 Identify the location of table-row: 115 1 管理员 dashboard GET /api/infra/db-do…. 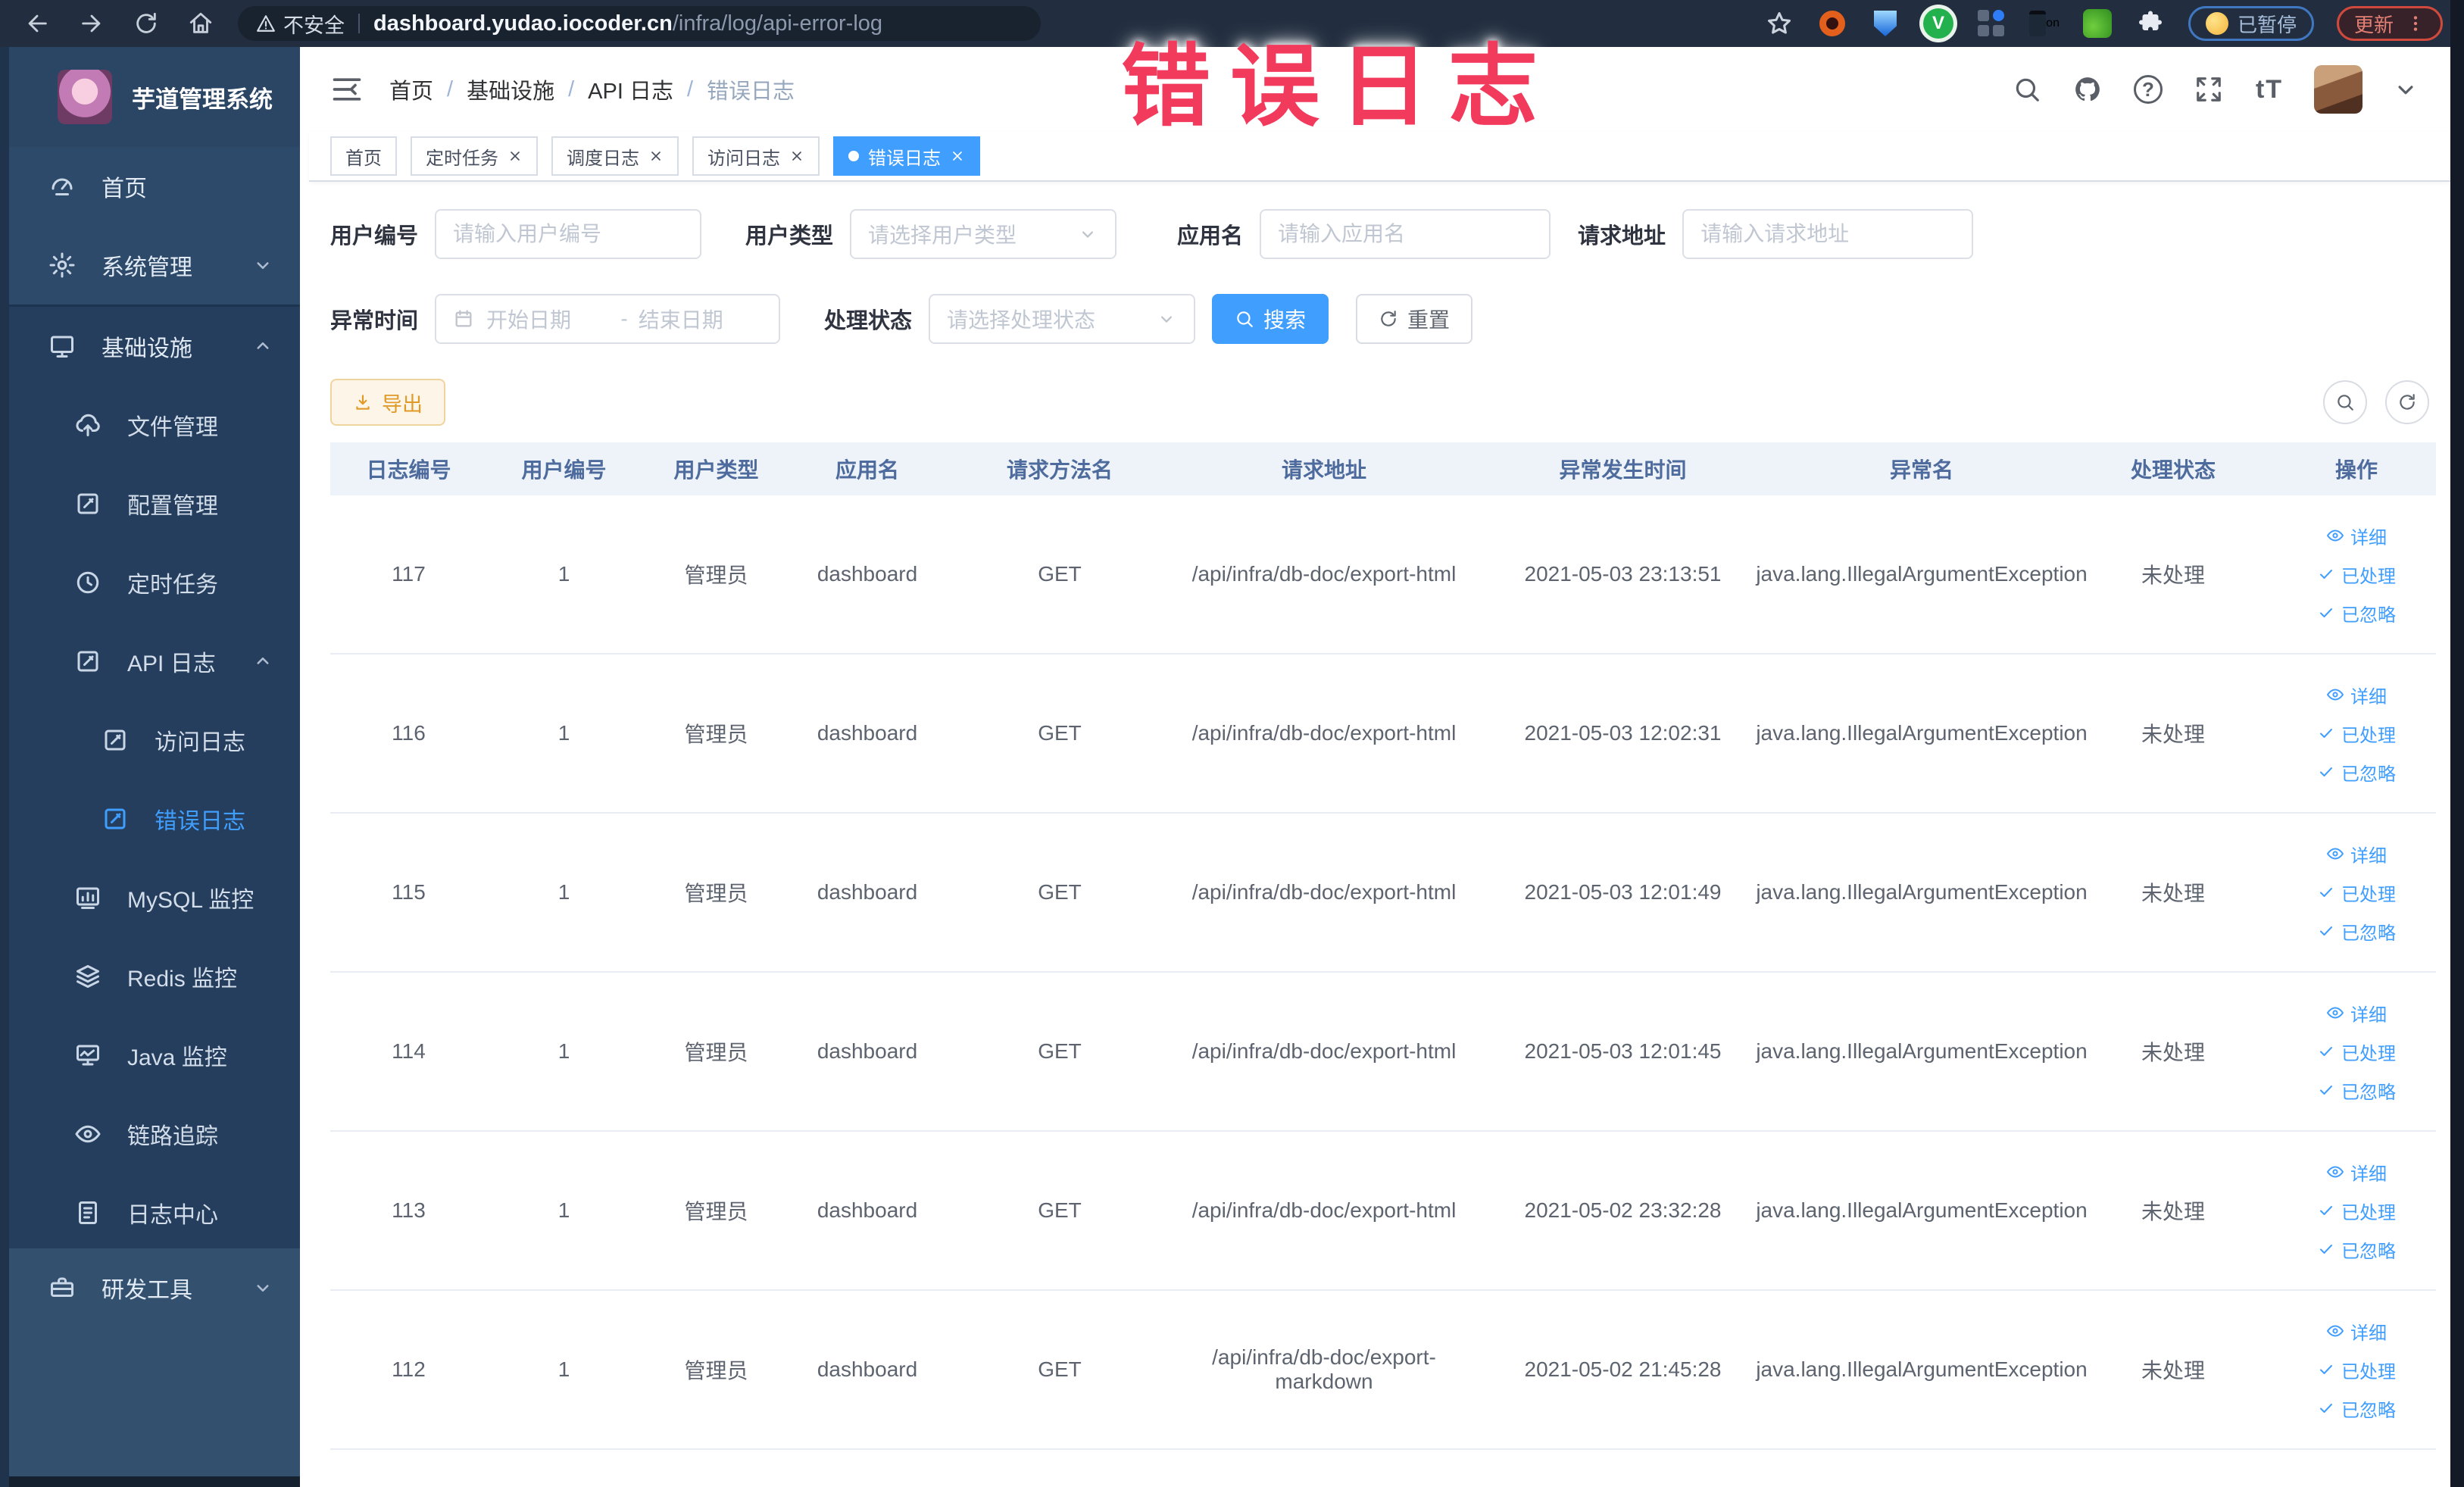
(1383, 893).